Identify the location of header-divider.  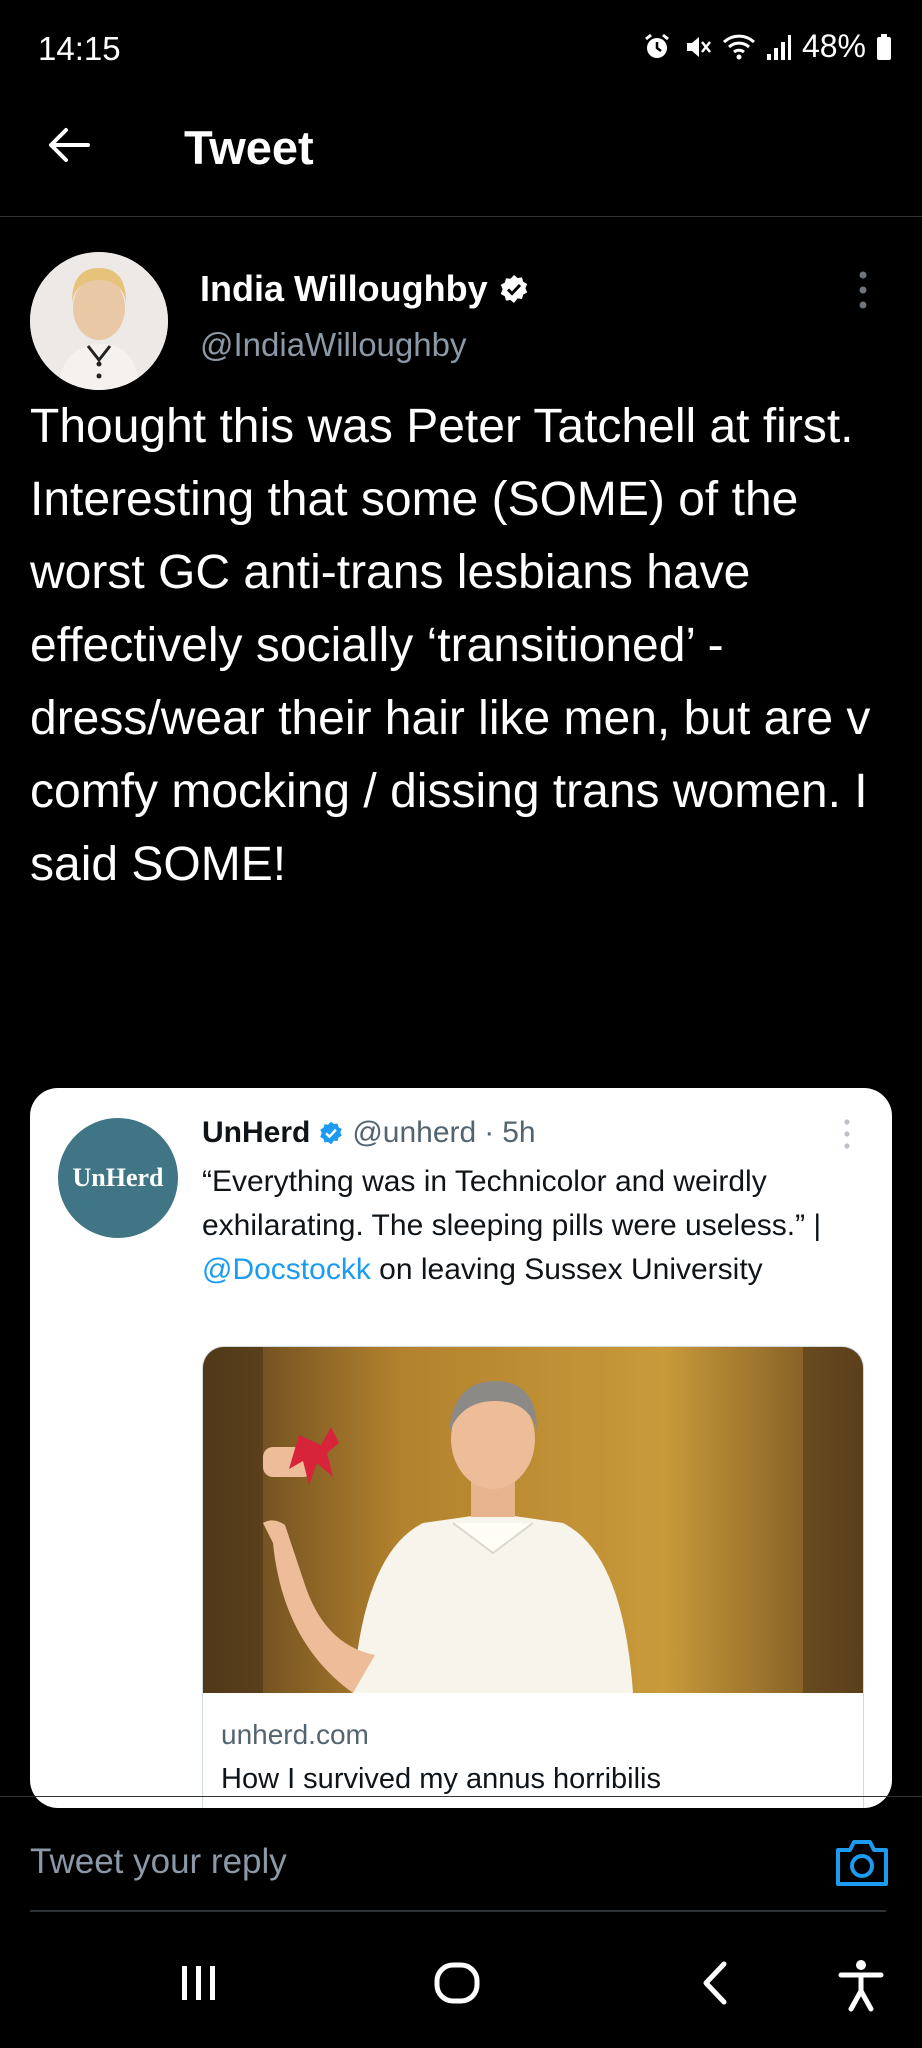
(461, 216).